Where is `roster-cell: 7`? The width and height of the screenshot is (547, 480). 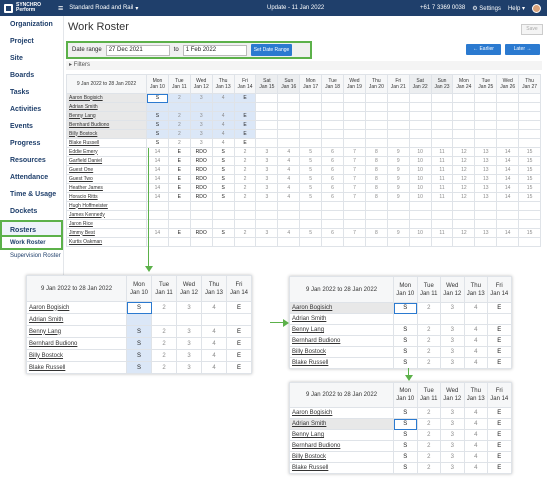 roster-cell: 7 is located at coordinates (354, 152).